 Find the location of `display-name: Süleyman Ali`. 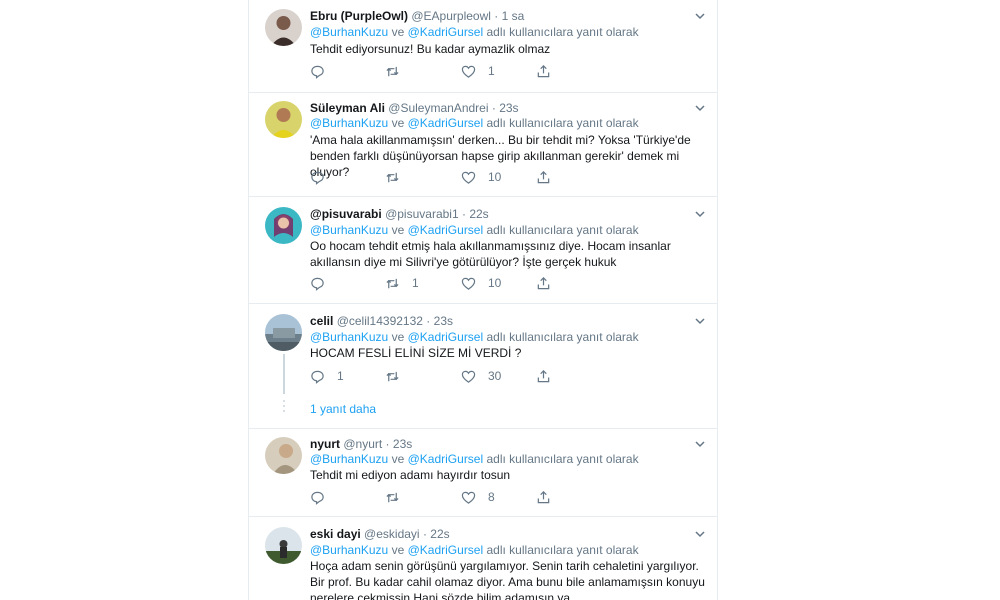

display-name: Süleyman Ali is located at coordinates (347, 108).